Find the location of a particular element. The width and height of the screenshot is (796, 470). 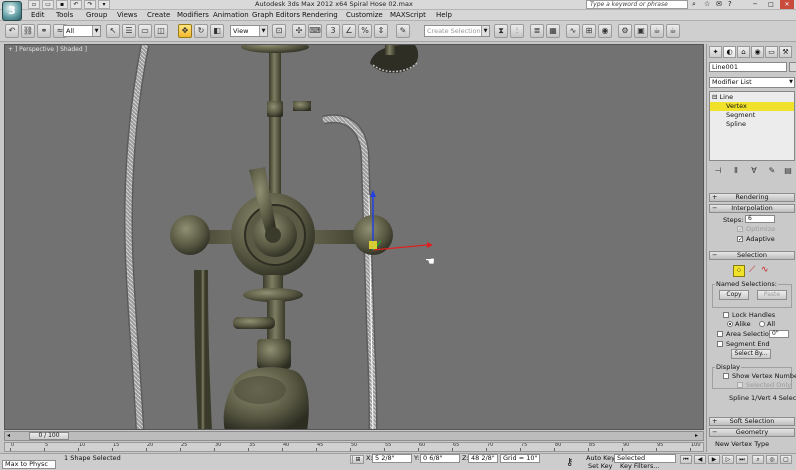

render-production-icon: ☕ is located at coordinates (657, 31).